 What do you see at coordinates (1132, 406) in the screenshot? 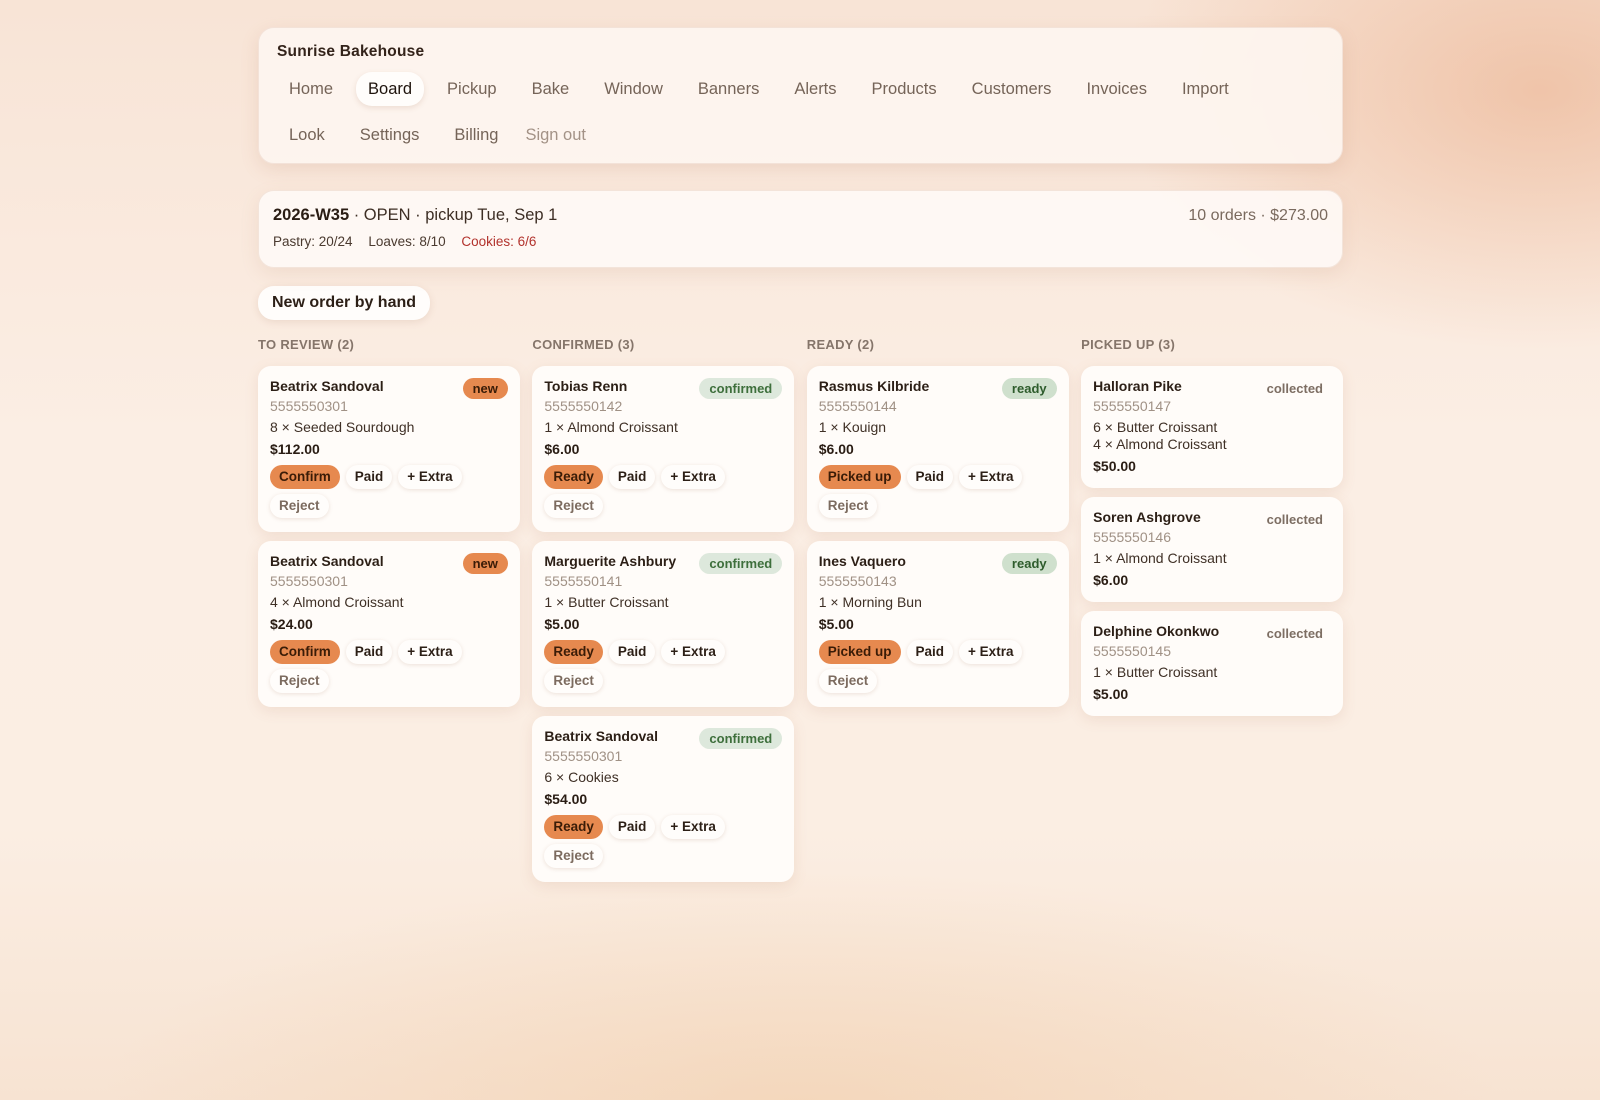
I see `customer-phone: 5555550147` at bounding box center [1132, 406].